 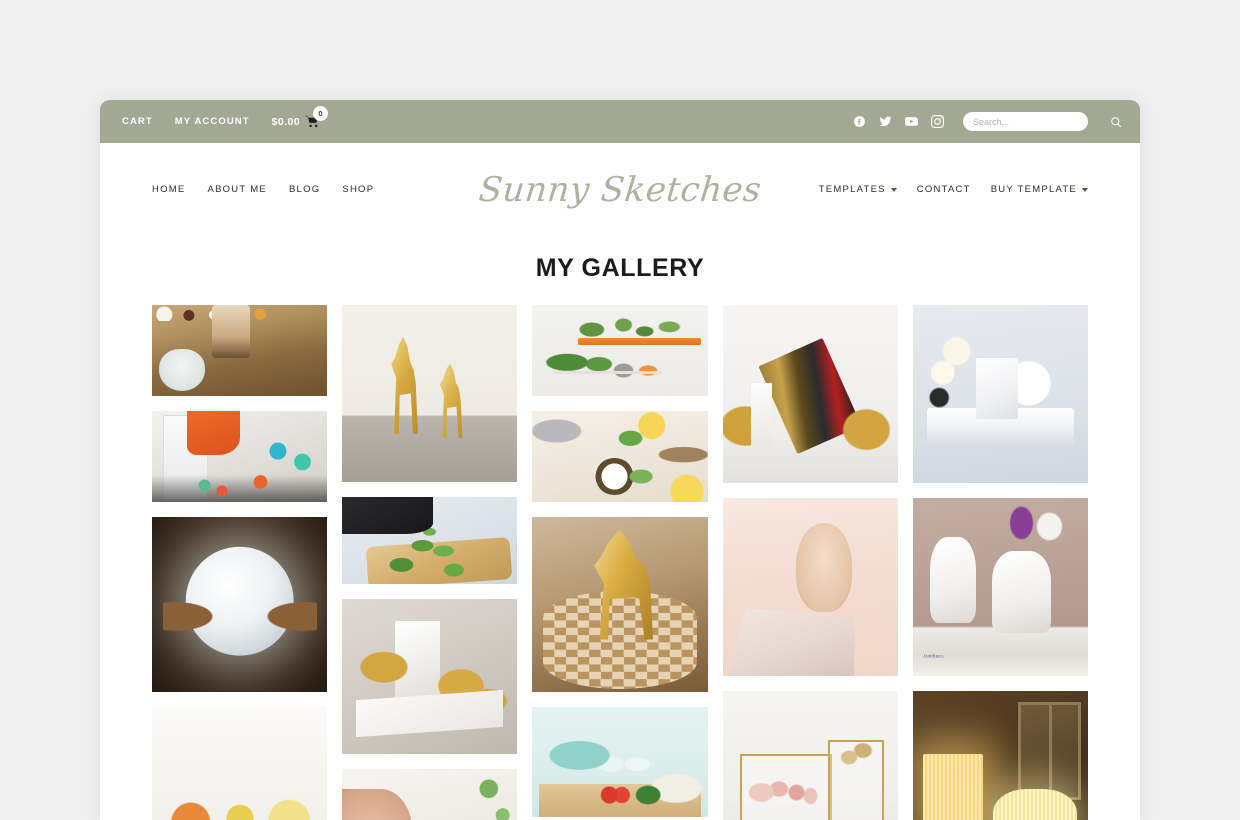 I want to click on nav-label: HOME, so click(x=169, y=189).